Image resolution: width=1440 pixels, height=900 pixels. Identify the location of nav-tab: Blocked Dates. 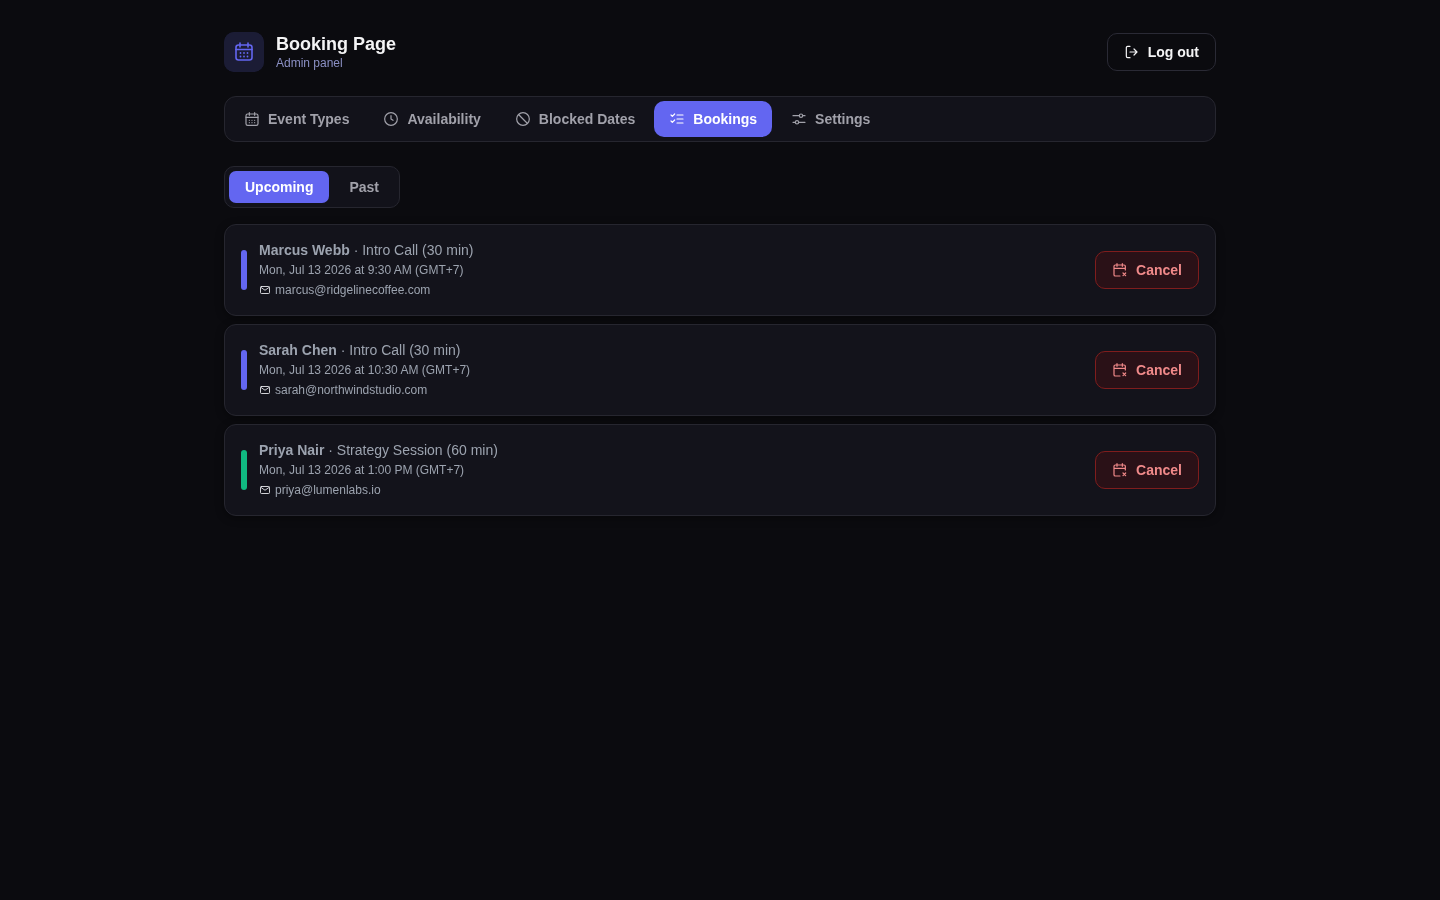
(575, 119).